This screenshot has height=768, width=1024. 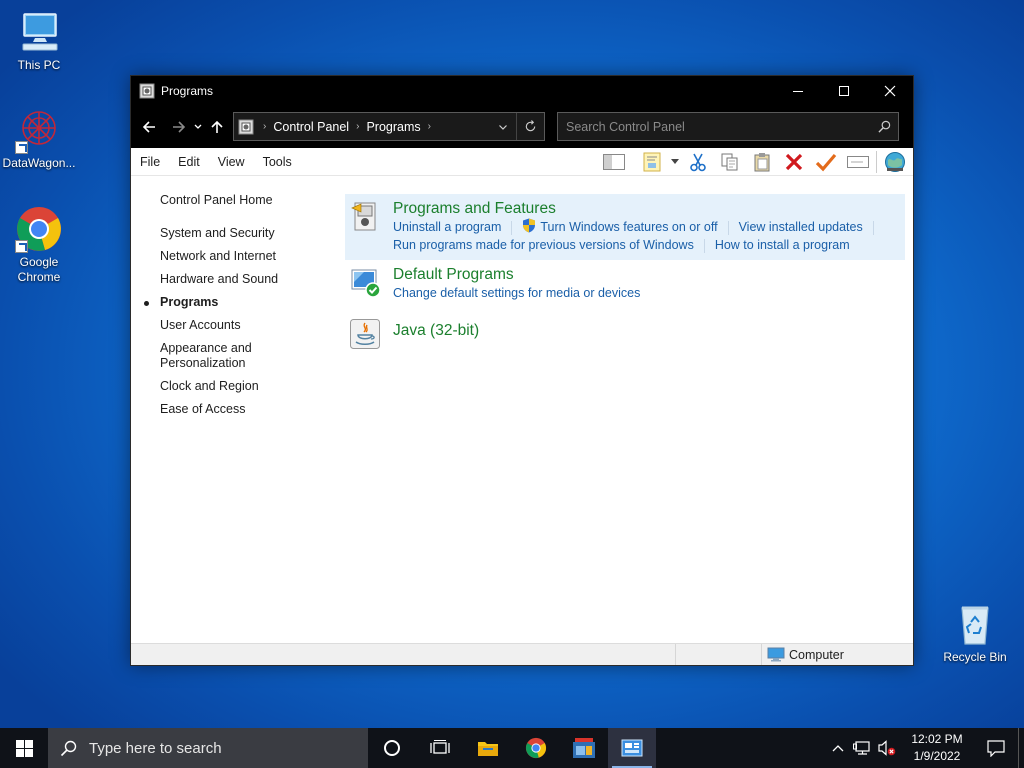 What do you see at coordinates (198, 127) in the screenshot?
I see `recent-locations-button` at bounding box center [198, 127].